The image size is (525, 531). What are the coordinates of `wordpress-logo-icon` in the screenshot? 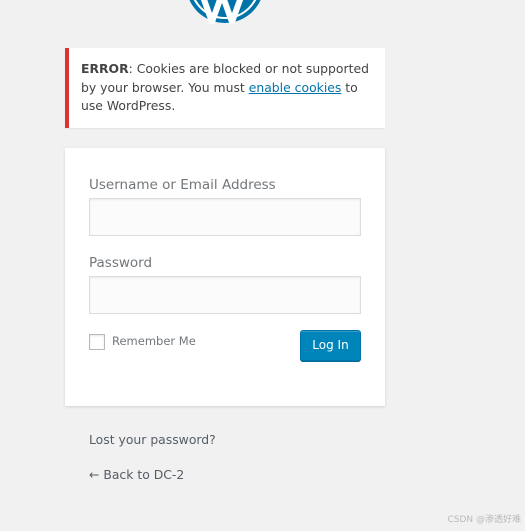 It's located at (225, 12).